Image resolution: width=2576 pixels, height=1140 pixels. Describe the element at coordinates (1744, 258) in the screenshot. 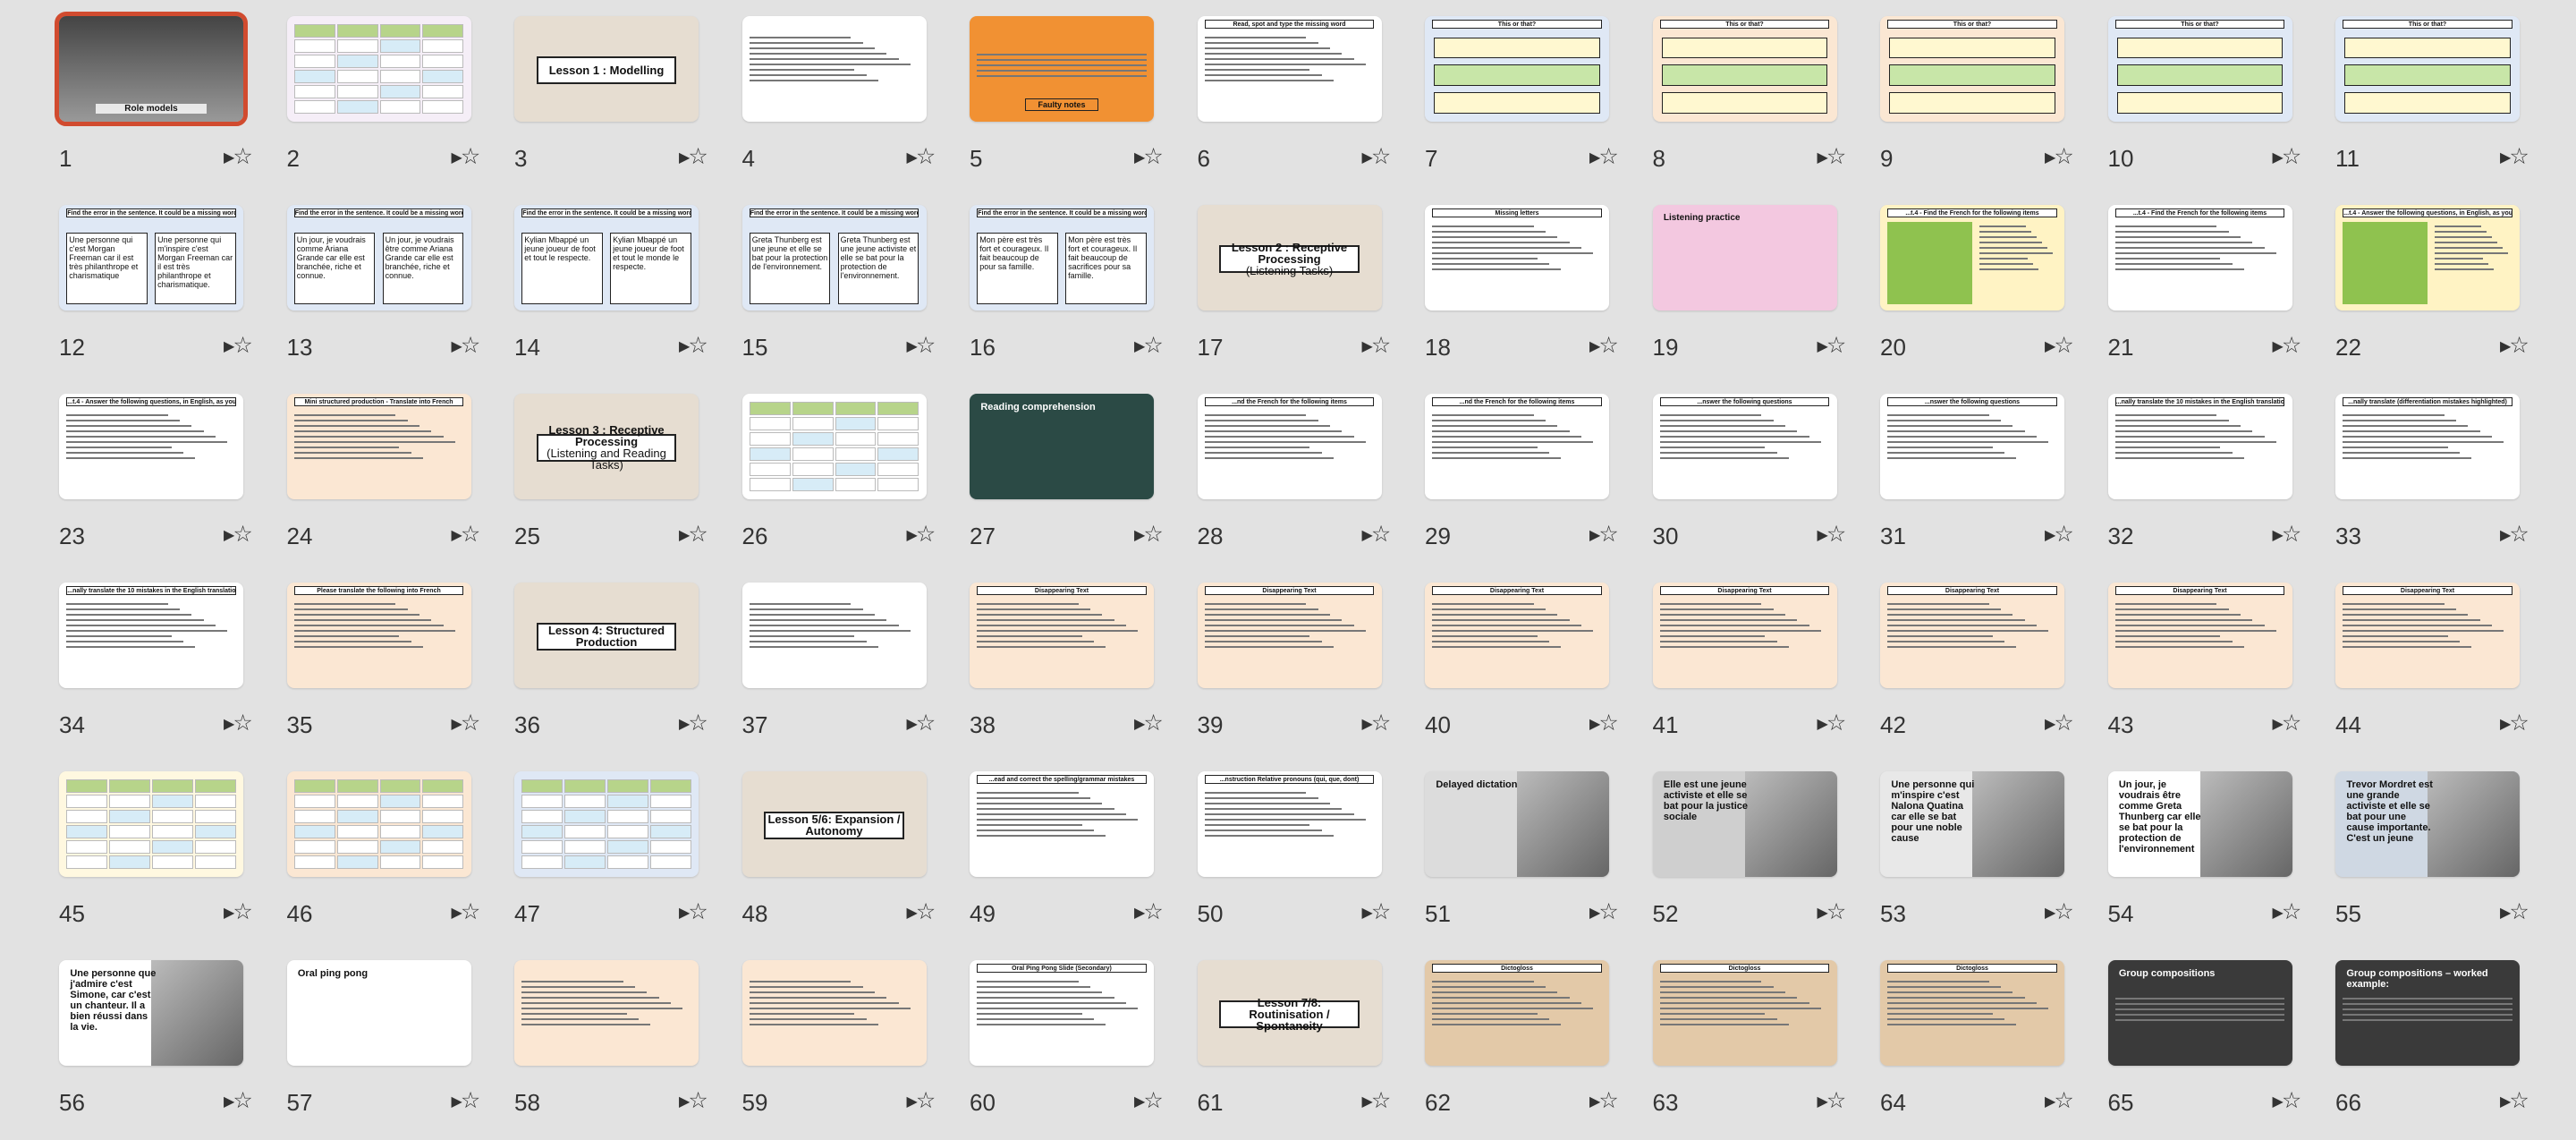

I see `slide-thumbnail: Listening practice` at that location.